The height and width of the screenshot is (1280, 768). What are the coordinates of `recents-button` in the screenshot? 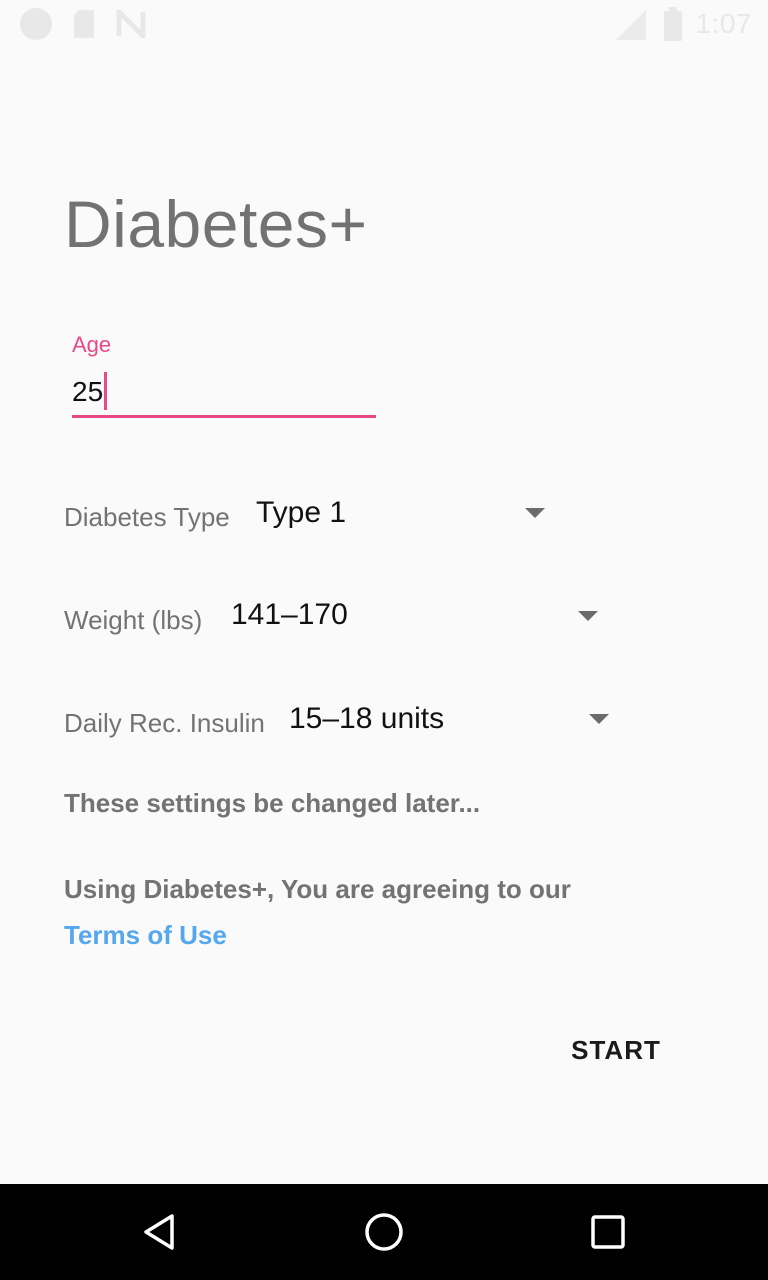 It's located at (608, 1232).